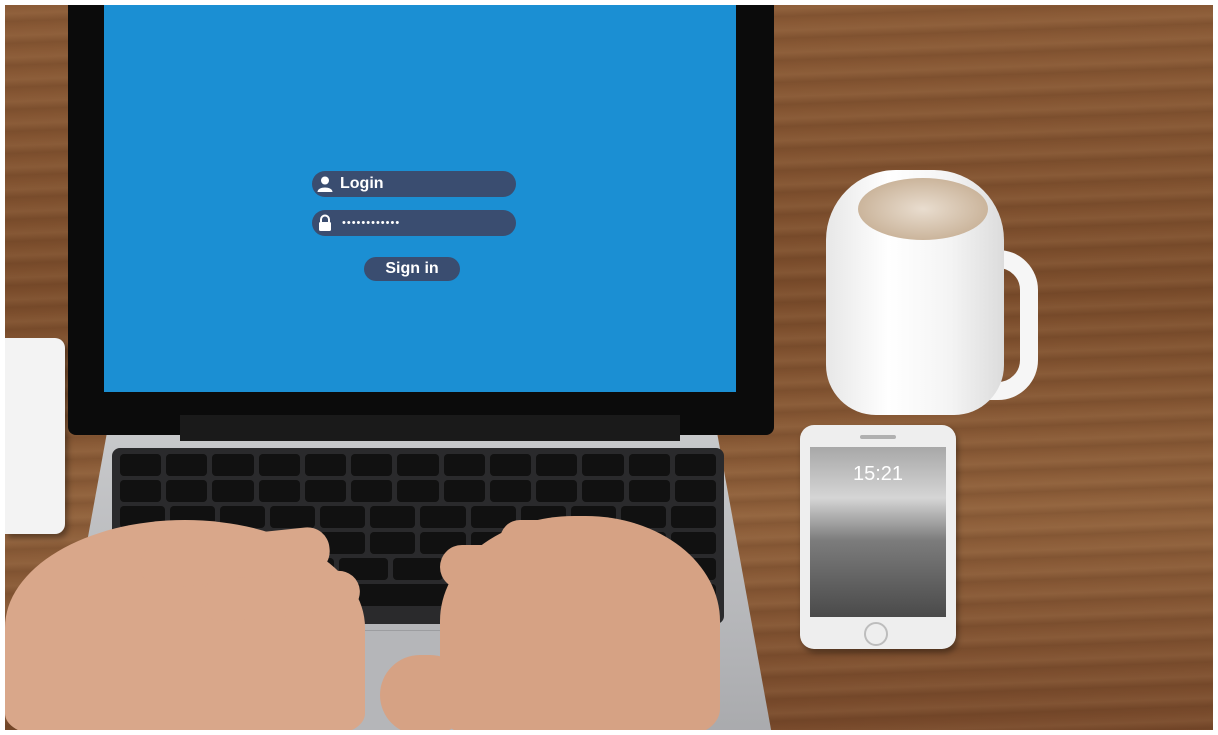  What do you see at coordinates (878, 437) in the screenshot?
I see `phone-speaker` at bounding box center [878, 437].